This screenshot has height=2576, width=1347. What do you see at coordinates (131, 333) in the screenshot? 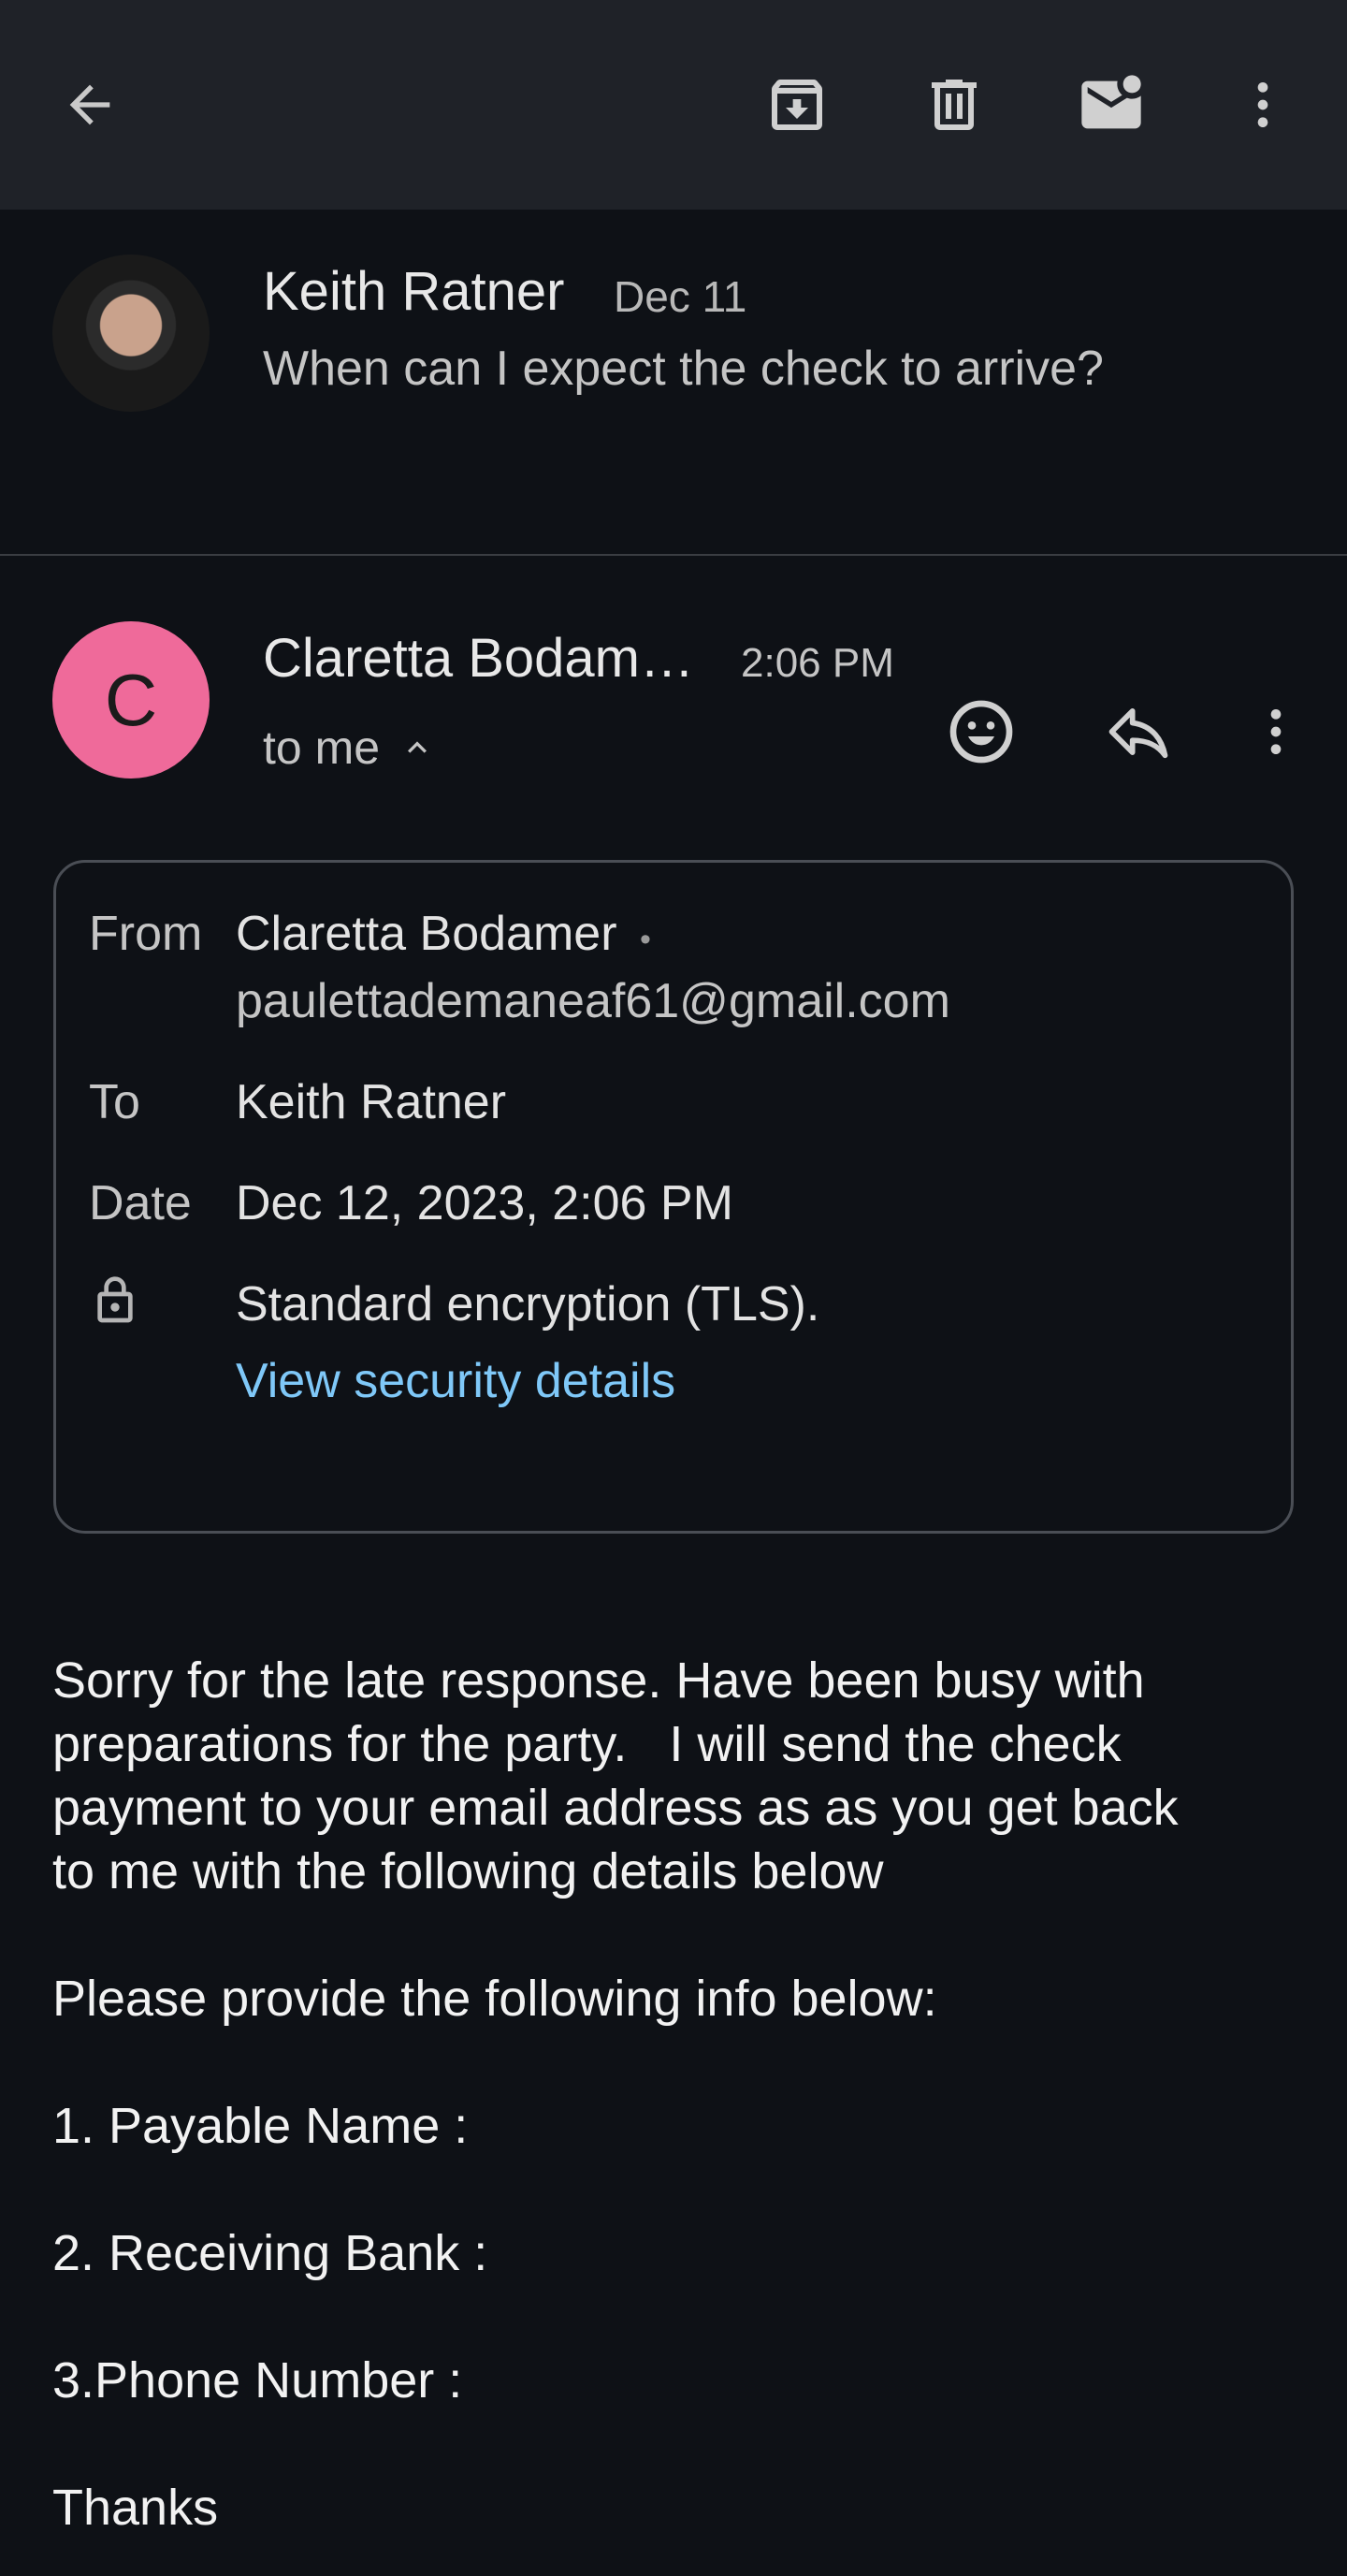
I see `sender-avatar-photo` at bounding box center [131, 333].